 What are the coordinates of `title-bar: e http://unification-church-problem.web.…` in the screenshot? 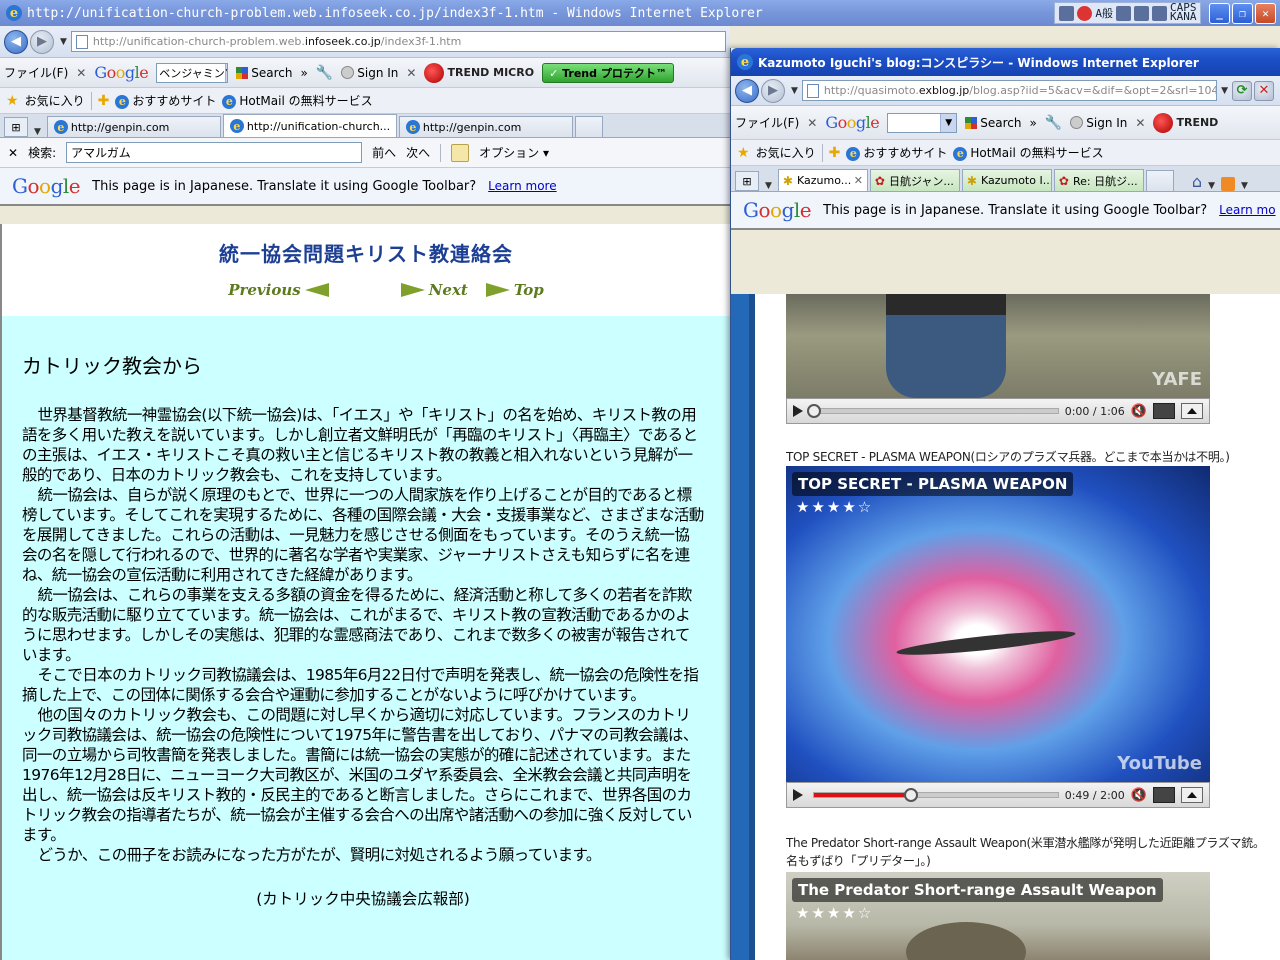 It's located at (640, 13).